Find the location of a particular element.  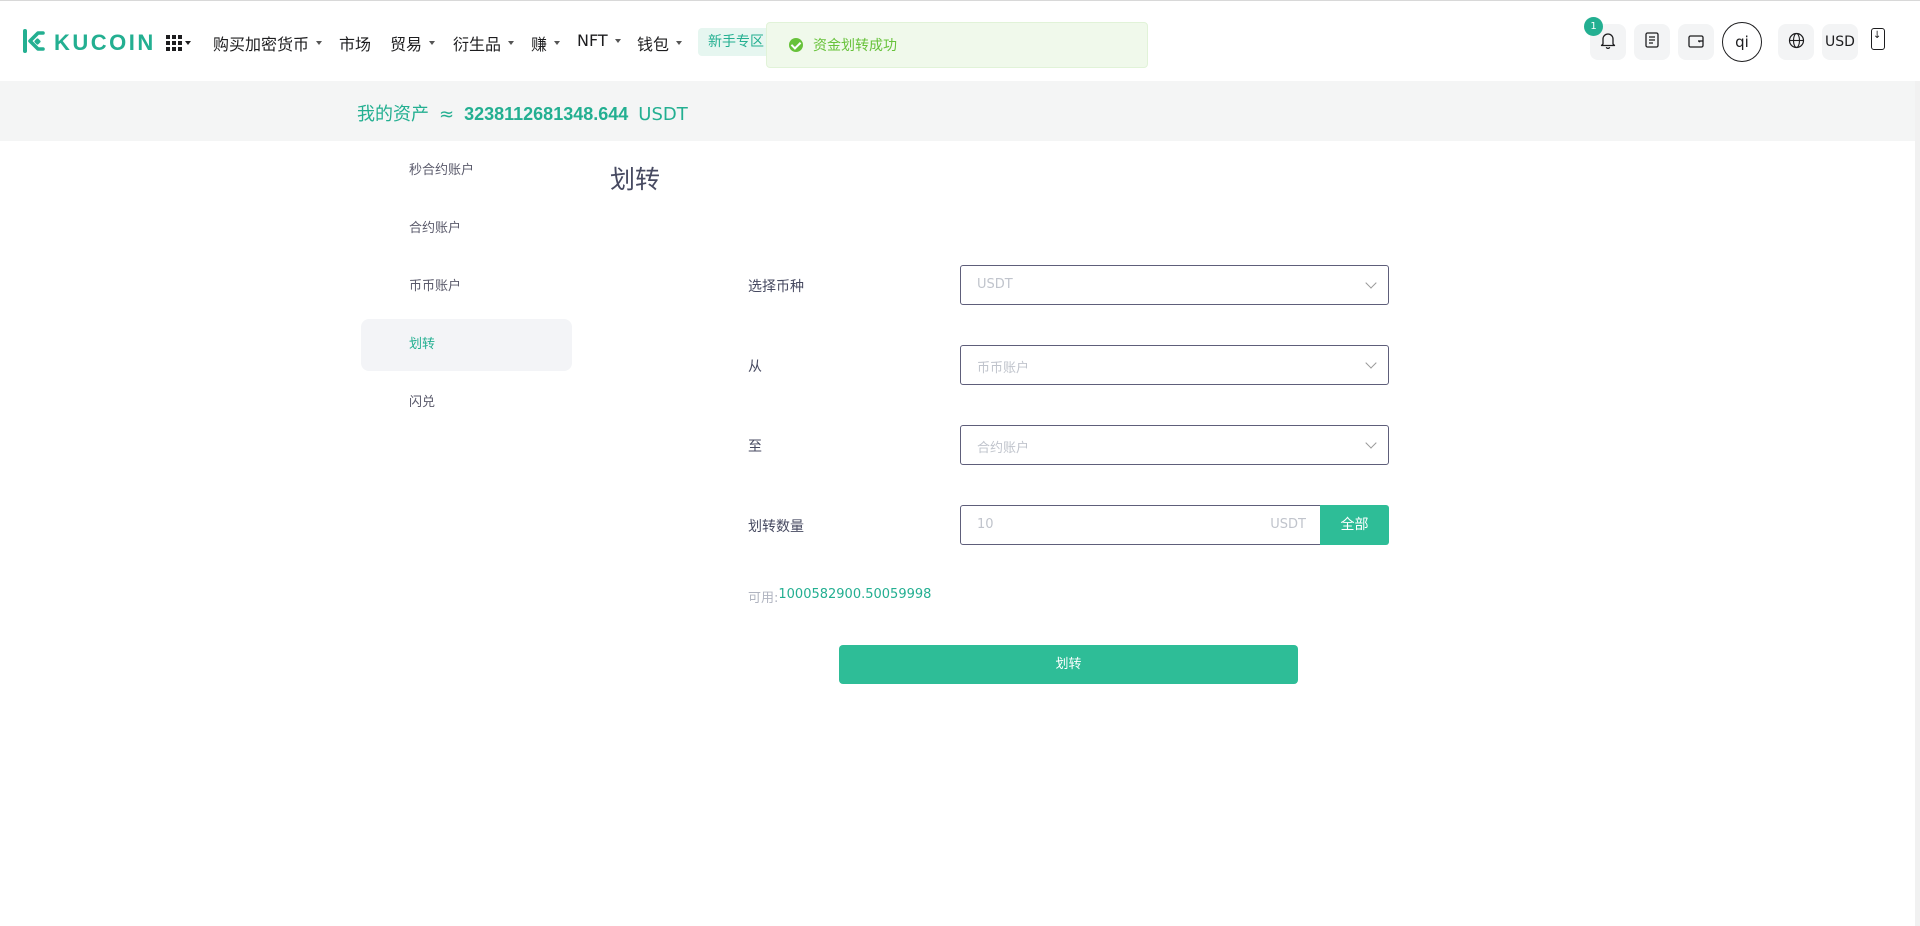

page-title: 划转 is located at coordinates (635, 179).